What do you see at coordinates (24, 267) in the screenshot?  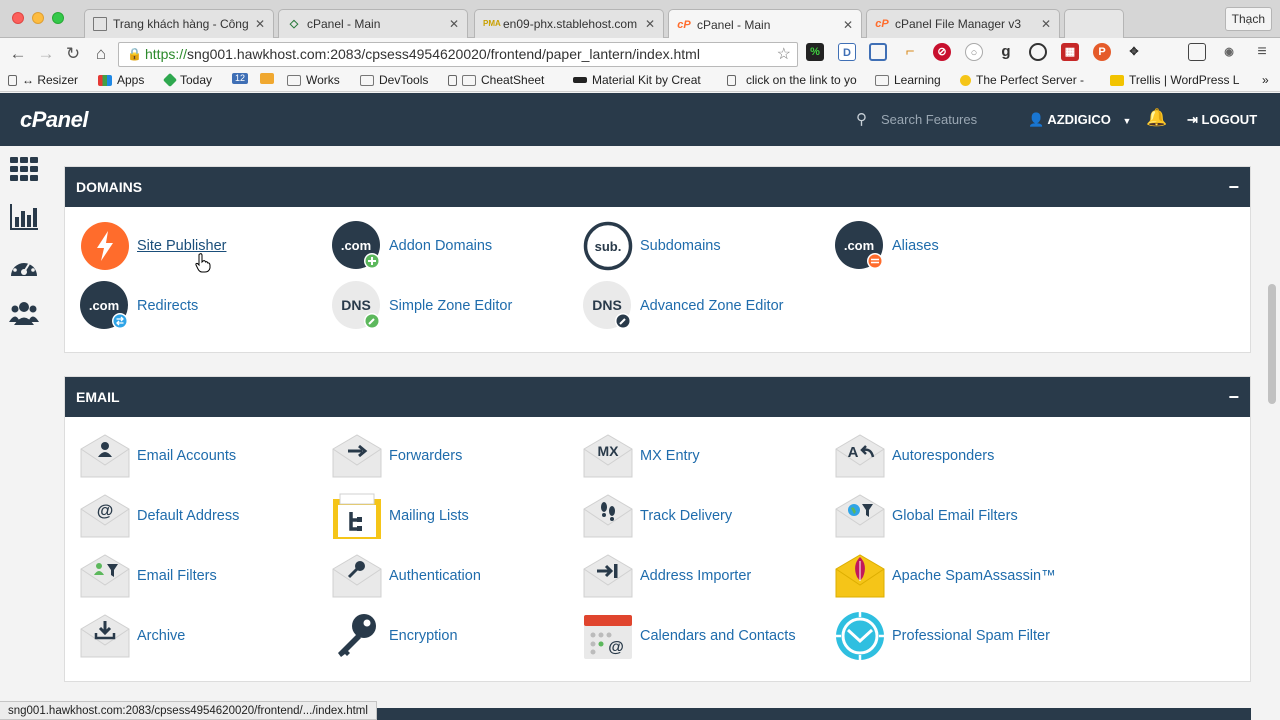 I see `dashboard-gauge-icon` at bounding box center [24, 267].